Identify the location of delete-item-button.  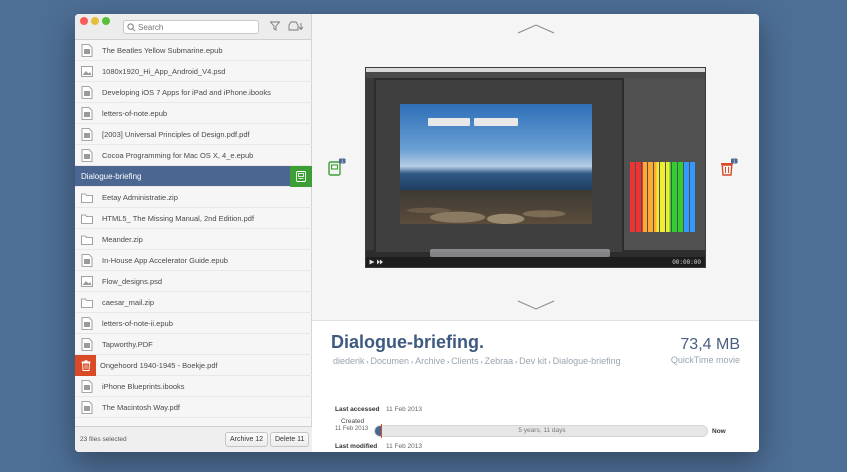
(85, 365).